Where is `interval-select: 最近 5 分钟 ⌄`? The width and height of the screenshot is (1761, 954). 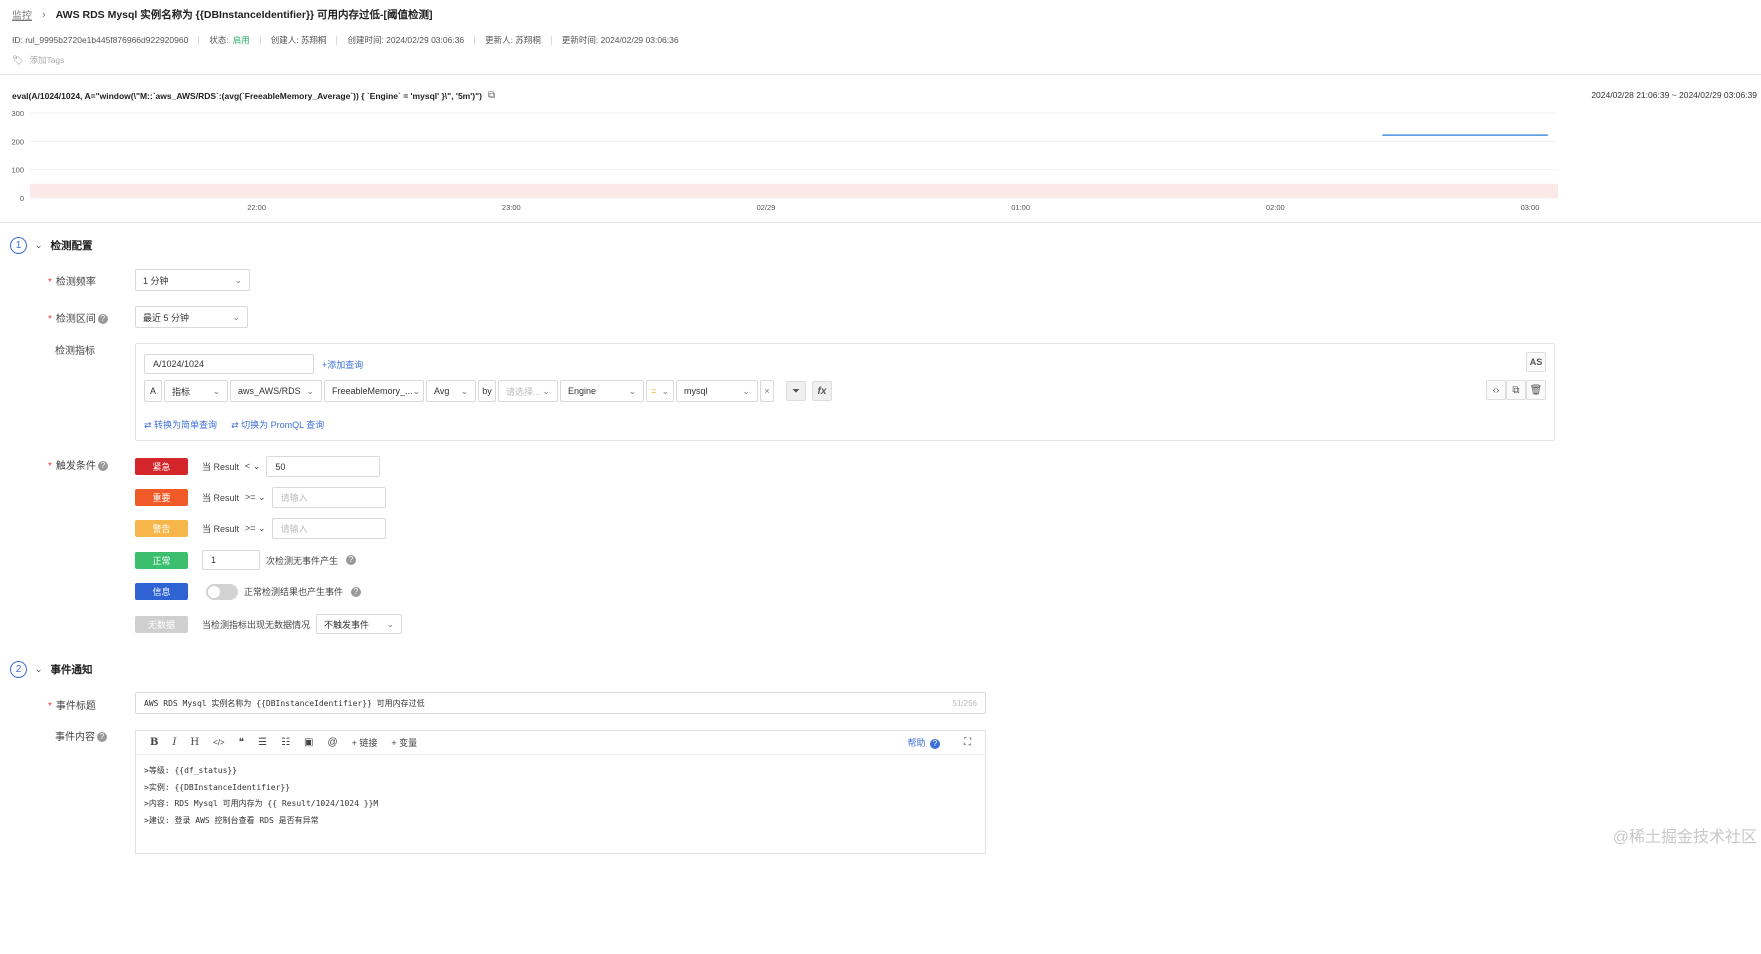 interval-select: 最近 5 分钟 ⌄ is located at coordinates (191, 317).